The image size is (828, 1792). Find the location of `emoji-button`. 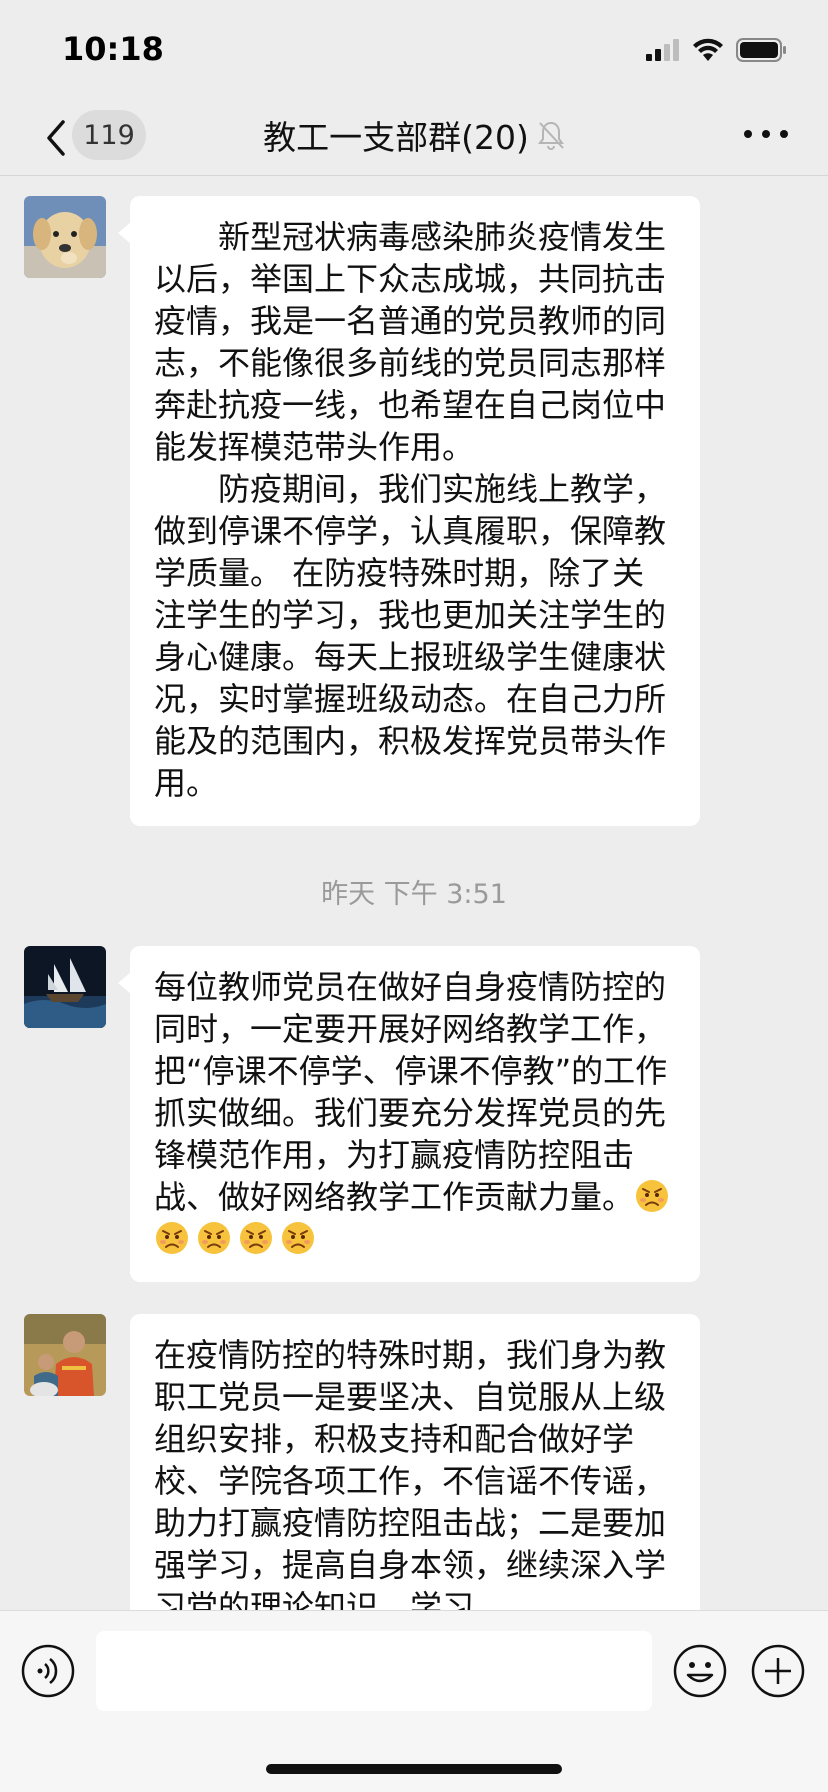

emoji-button is located at coordinates (700, 1671).